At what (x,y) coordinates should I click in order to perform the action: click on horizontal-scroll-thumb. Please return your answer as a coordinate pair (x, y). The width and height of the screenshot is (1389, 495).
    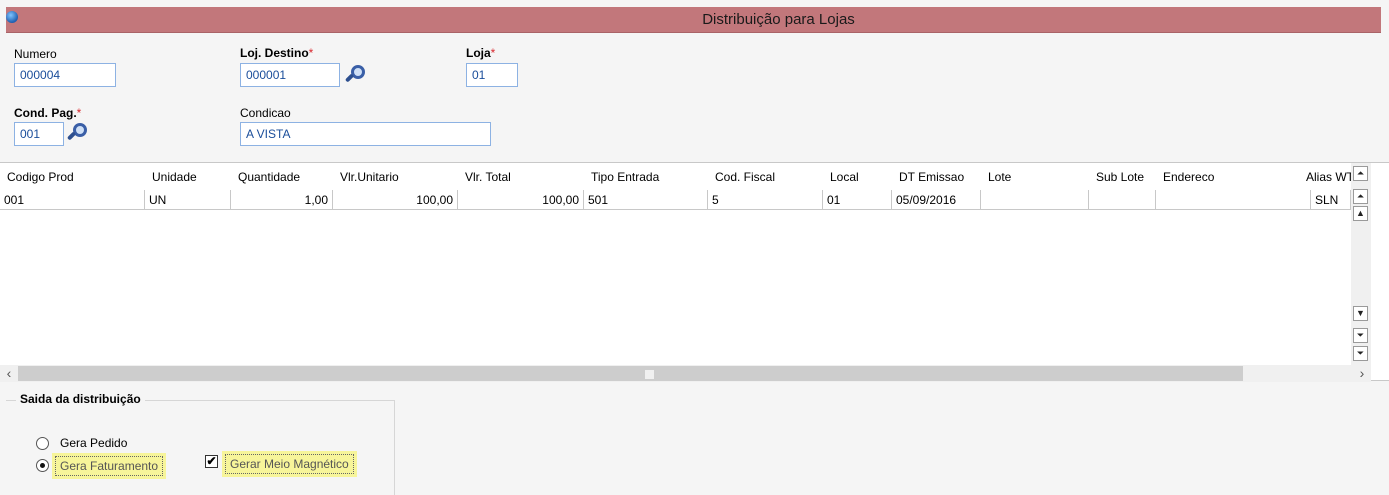
    Looking at the image, I should click on (630, 373).